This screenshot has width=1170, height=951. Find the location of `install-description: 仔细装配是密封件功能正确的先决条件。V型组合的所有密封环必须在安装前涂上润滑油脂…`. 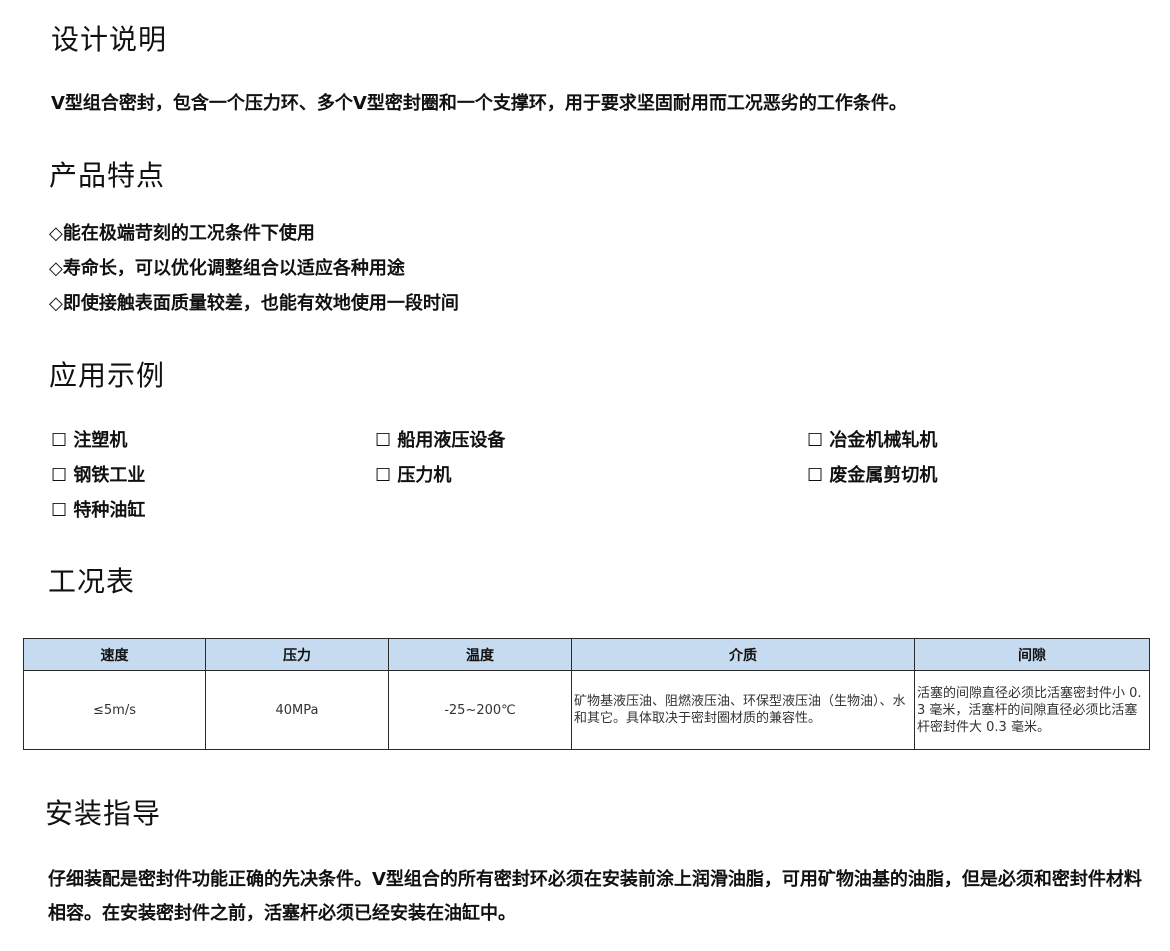

install-description: 仔细装配是密封件功能正确的先决条件。V型组合的所有密封环必须在安装前涂上润滑油脂… is located at coordinates (595, 896).